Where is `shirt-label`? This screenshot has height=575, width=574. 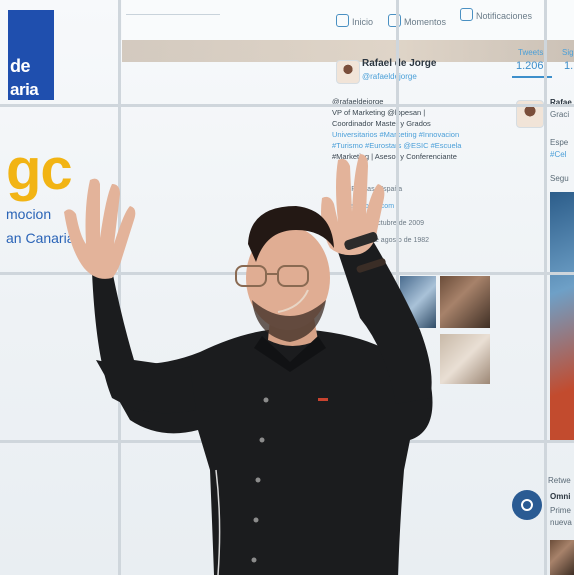
shirt-label is located at coordinates (323, 399).